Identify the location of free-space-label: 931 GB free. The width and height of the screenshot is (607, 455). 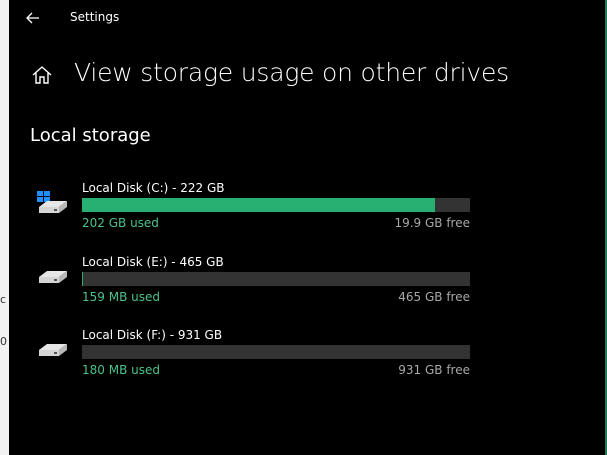
(434, 370).